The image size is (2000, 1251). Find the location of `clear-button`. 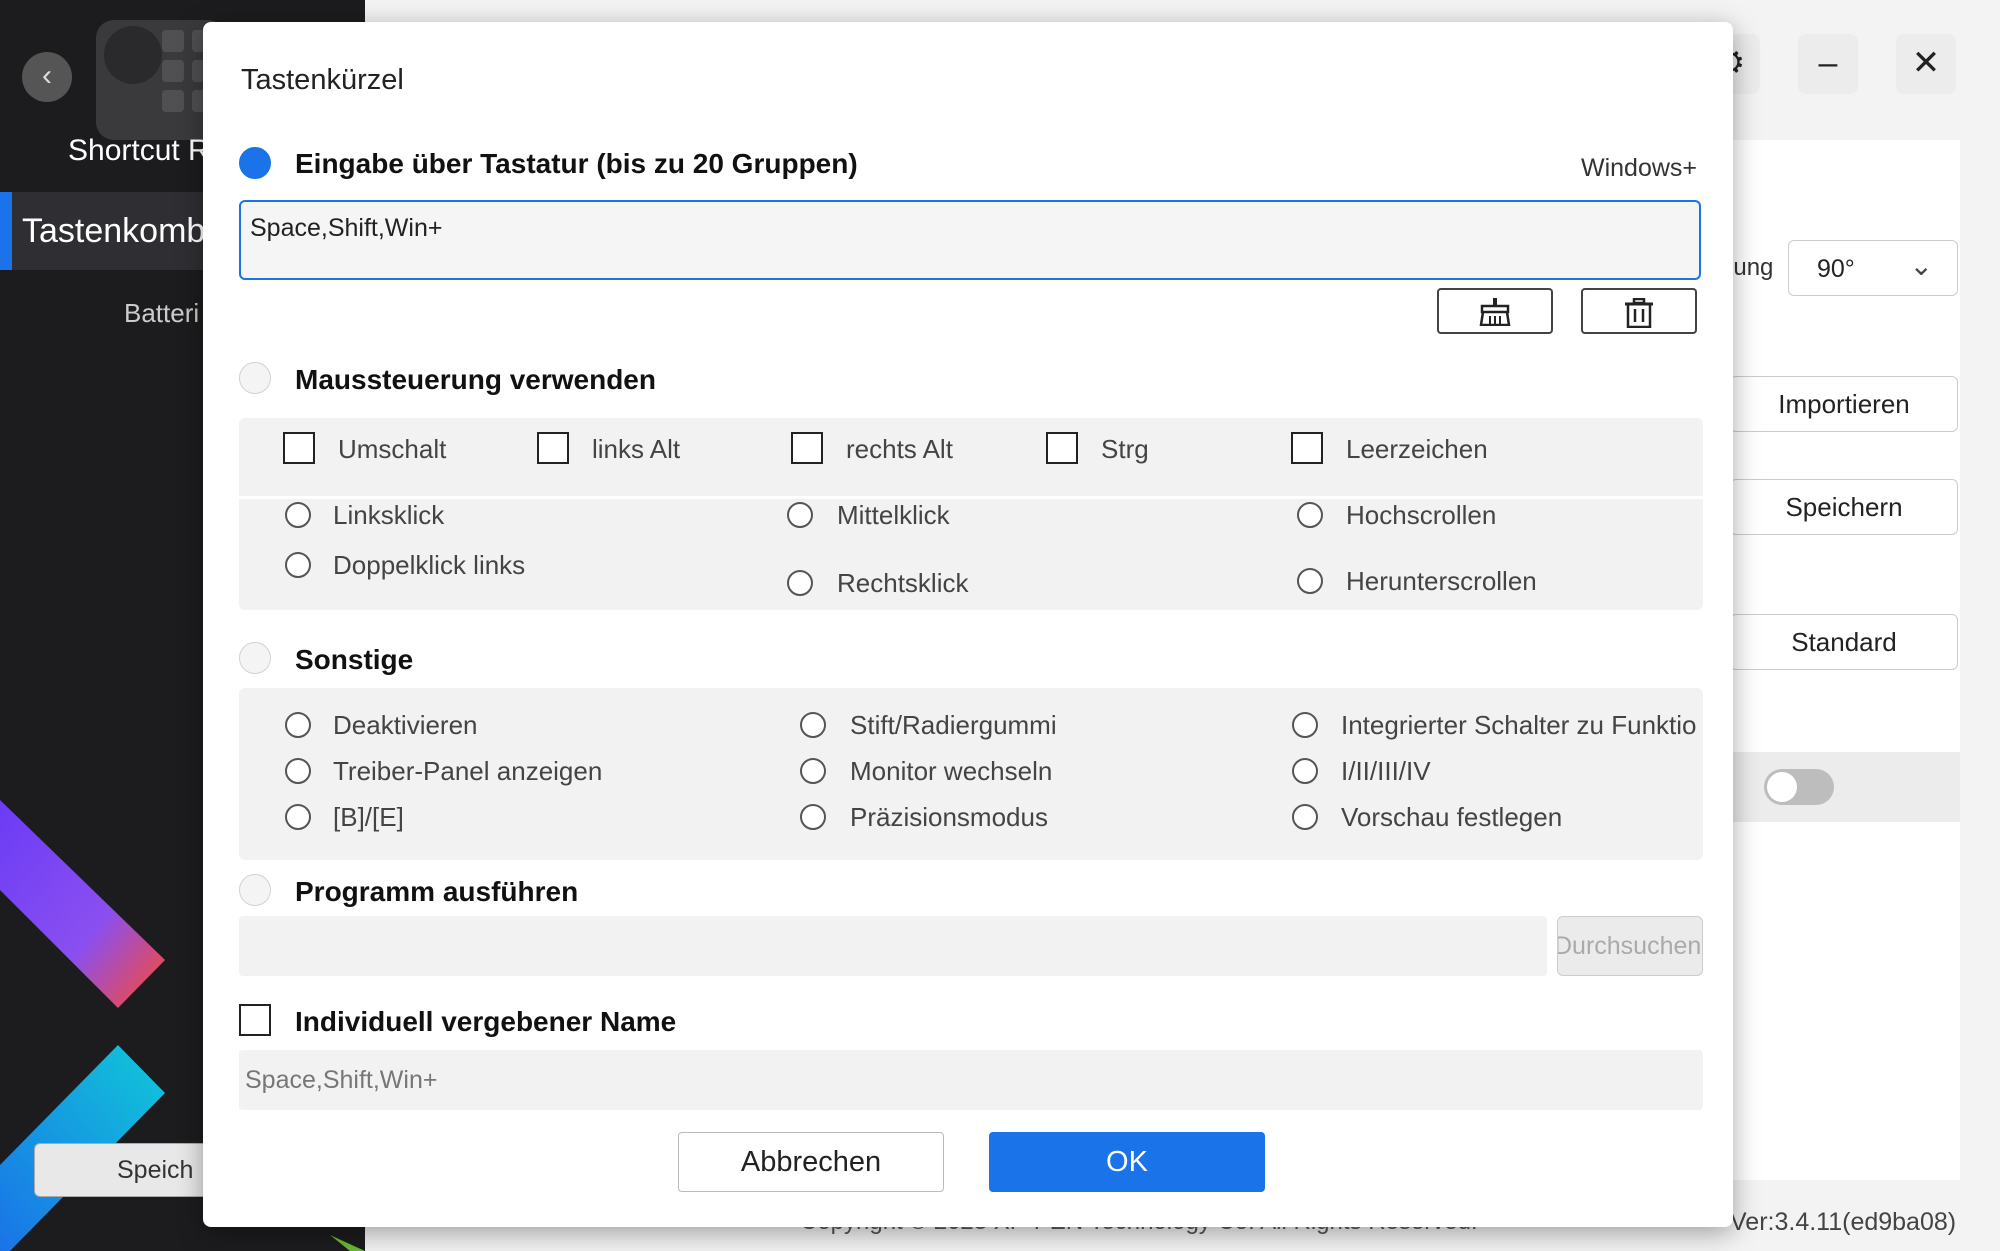

clear-button is located at coordinates (1495, 311).